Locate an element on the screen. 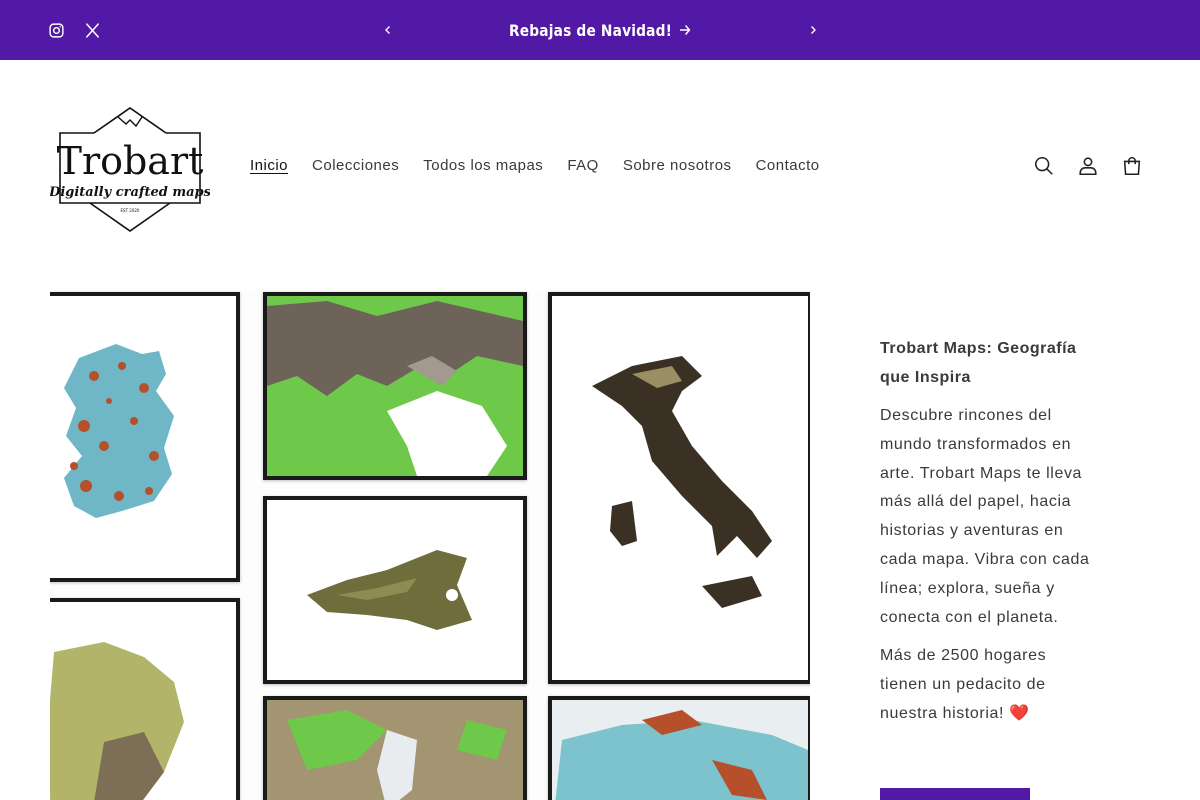 The image size is (1200, 800). announcement-link: Rebajas de Navidad! is located at coordinates (599, 30).